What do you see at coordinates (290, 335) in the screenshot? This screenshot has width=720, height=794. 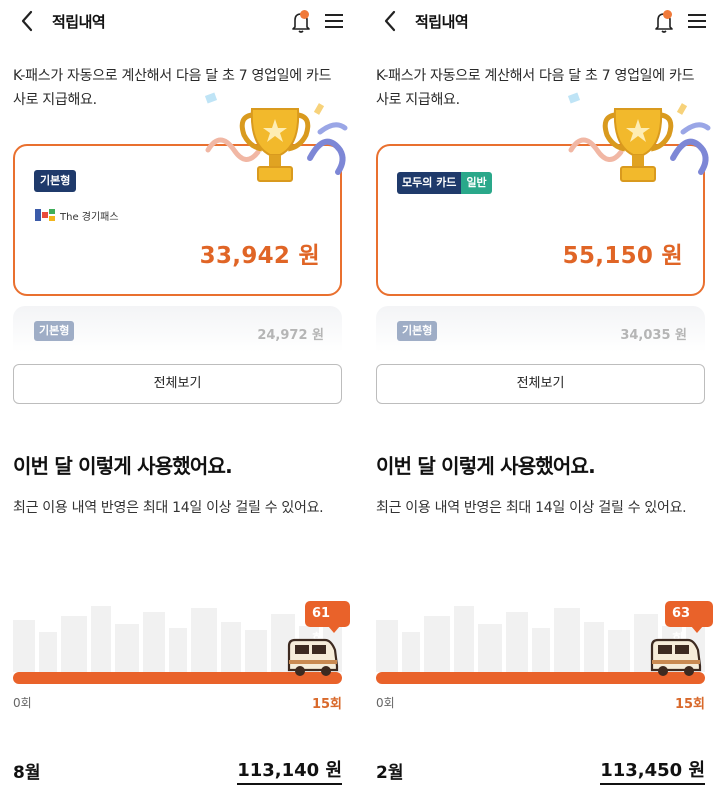 I see `reward-amount: 24,972 원` at bounding box center [290, 335].